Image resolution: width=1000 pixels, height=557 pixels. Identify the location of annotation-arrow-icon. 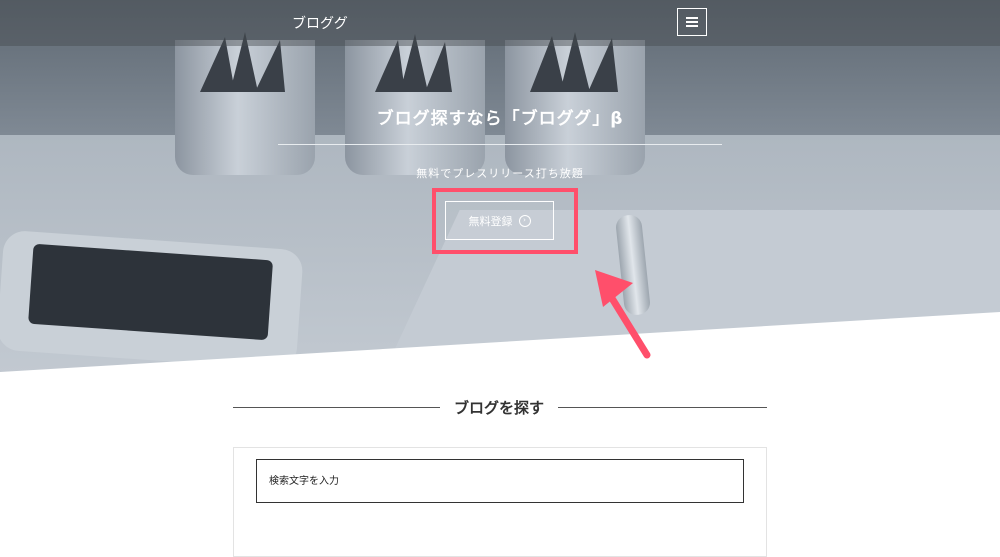
(623, 314).